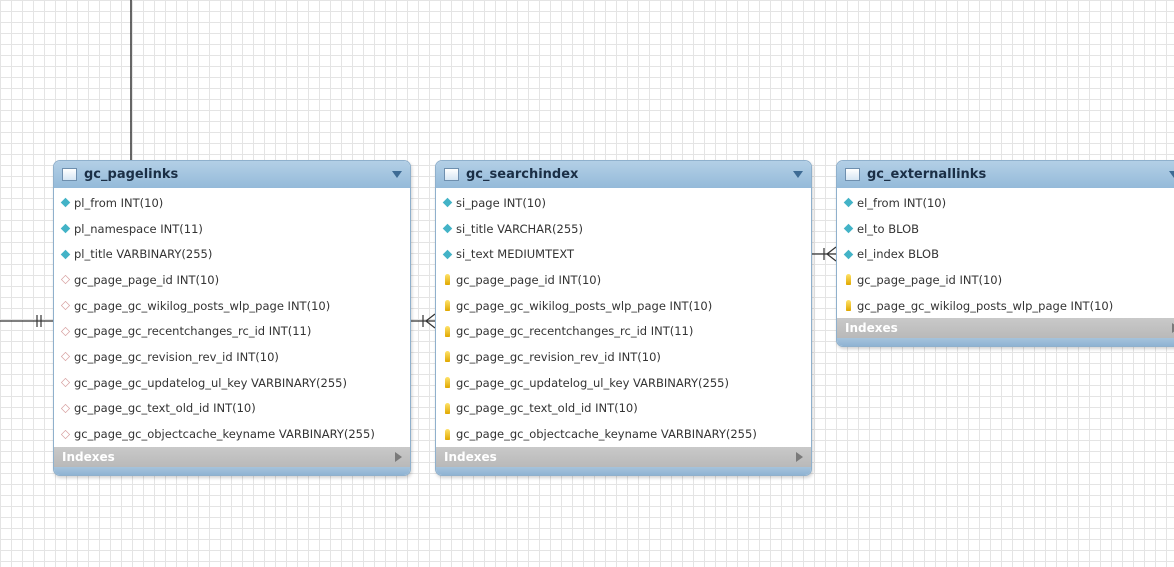 This screenshot has width=1174, height=567. What do you see at coordinates (26, 321) in the screenshot?
I see `relation-pagelinks-left` at bounding box center [26, 321].